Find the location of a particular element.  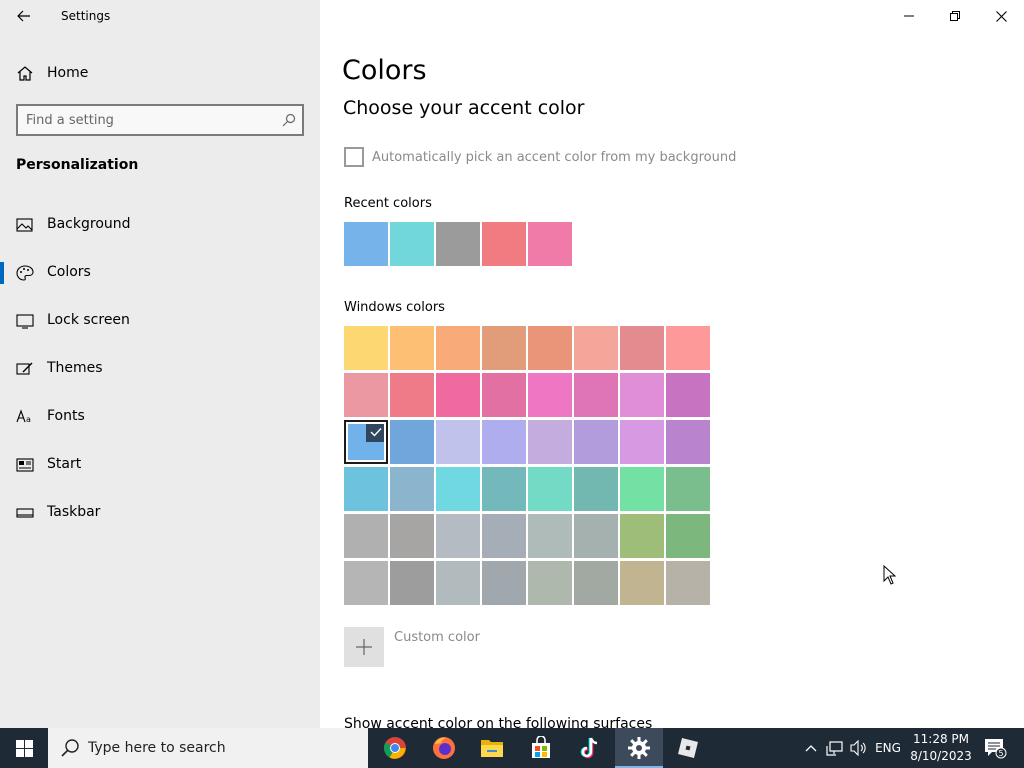

minimize-button is located at coordinates (909, 16).